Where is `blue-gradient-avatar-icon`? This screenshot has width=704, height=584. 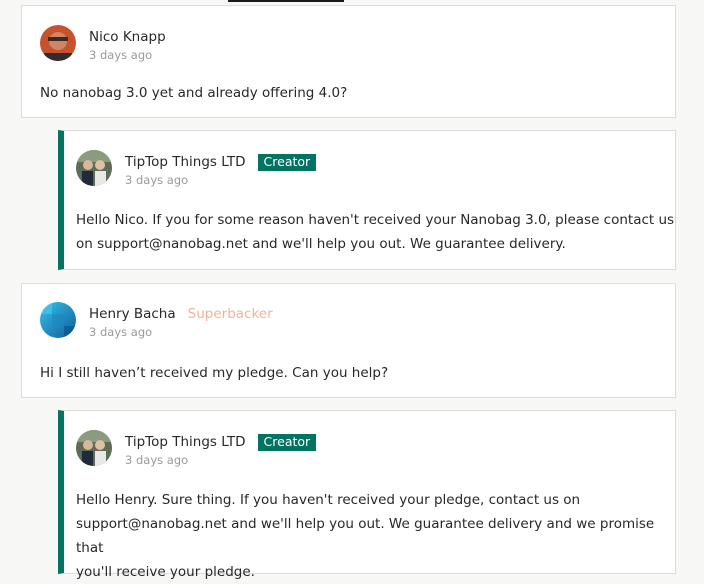 blue-gradient-avatar-icon is located at coordinates (58, 320).